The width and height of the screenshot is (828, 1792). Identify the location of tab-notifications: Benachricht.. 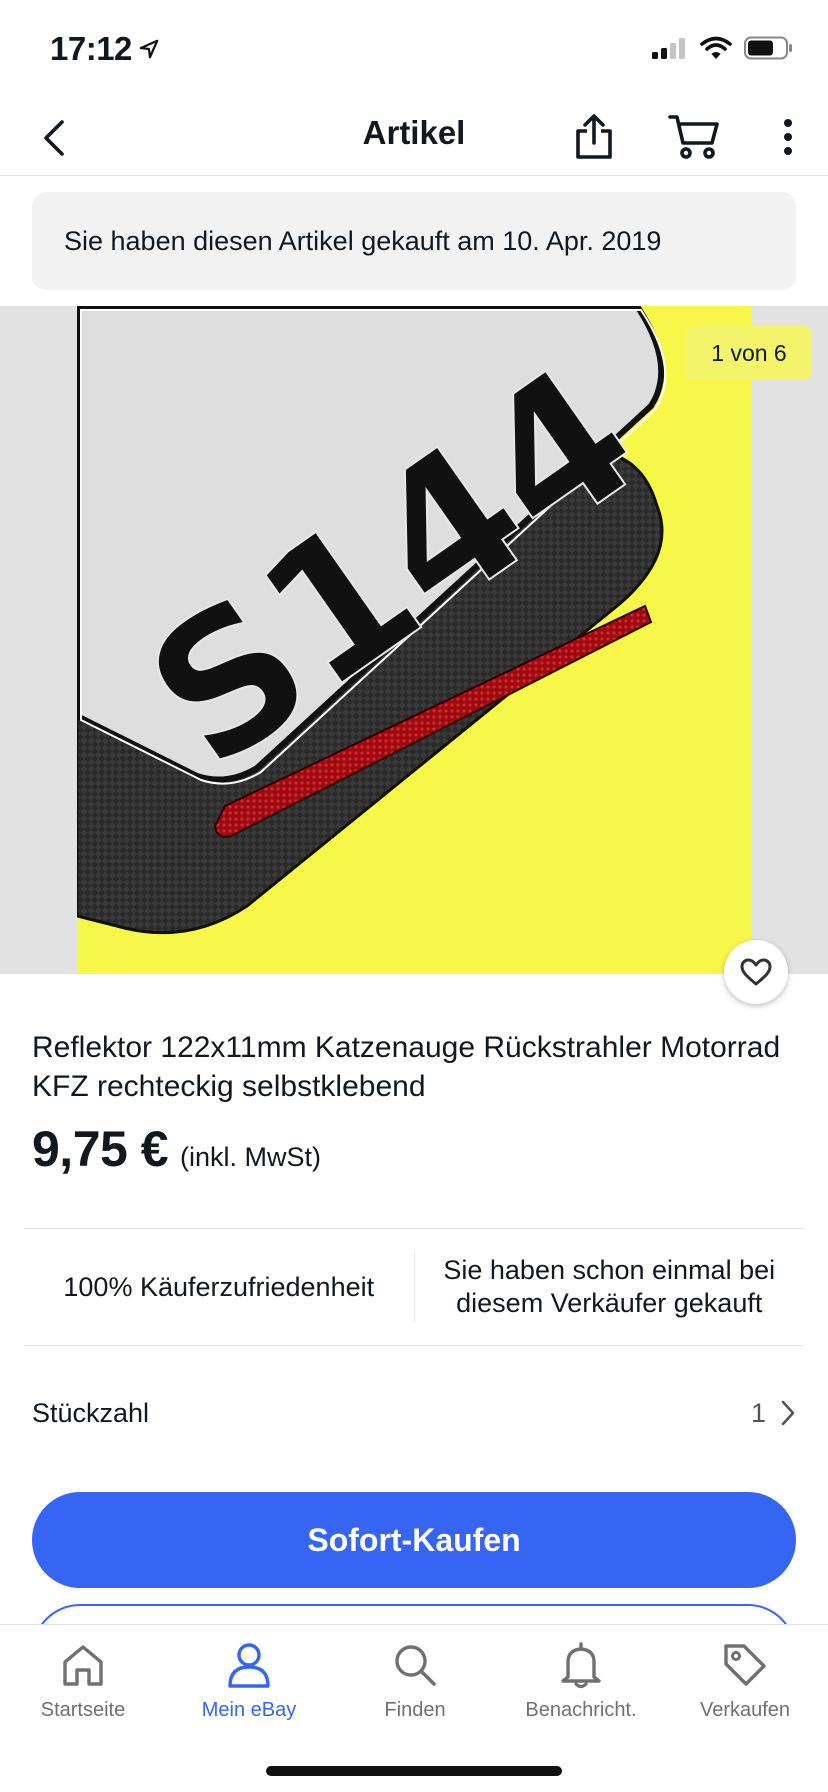
(581, 1689).